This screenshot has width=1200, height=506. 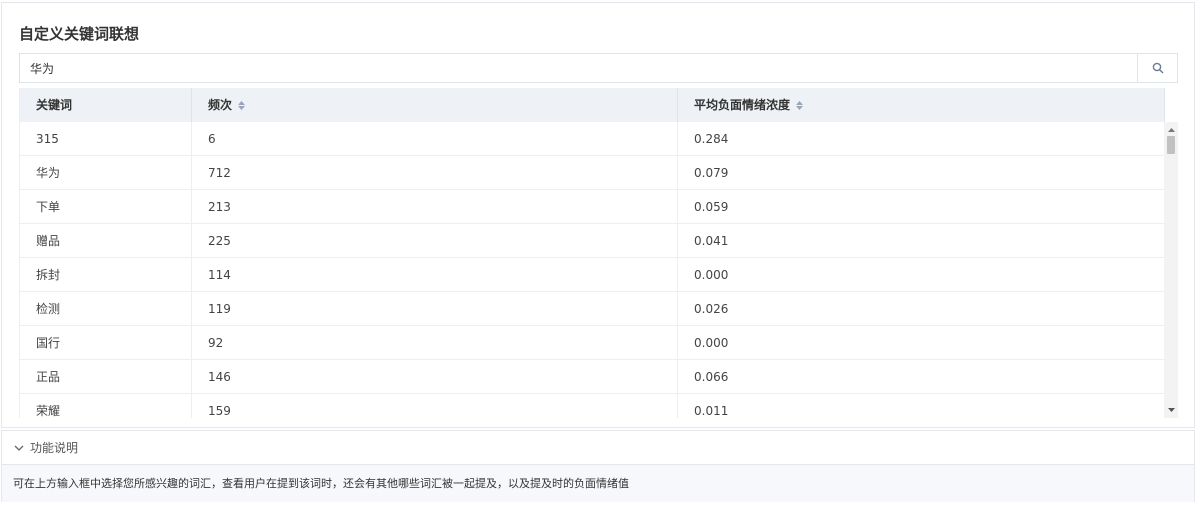 I want to click on table-row: 检测 119 0.026, so click(x=592, y=309).